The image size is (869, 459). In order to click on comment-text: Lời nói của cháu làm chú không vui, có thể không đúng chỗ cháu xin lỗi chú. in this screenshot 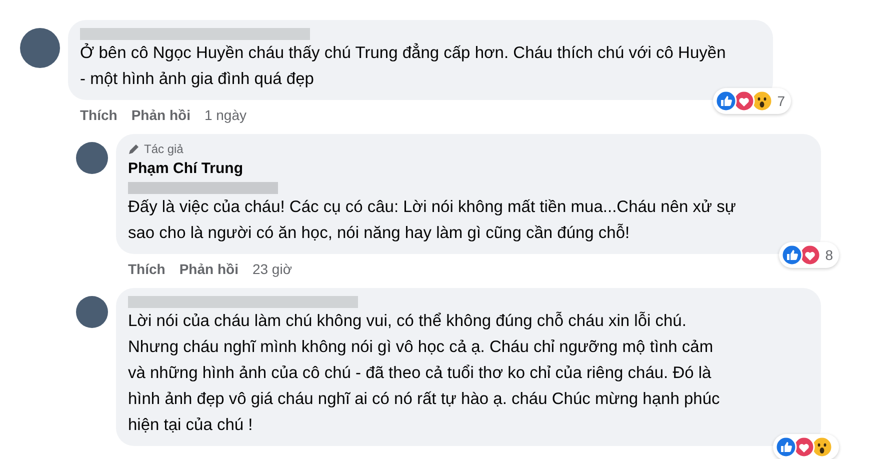, I will do `click(408, 321)`.